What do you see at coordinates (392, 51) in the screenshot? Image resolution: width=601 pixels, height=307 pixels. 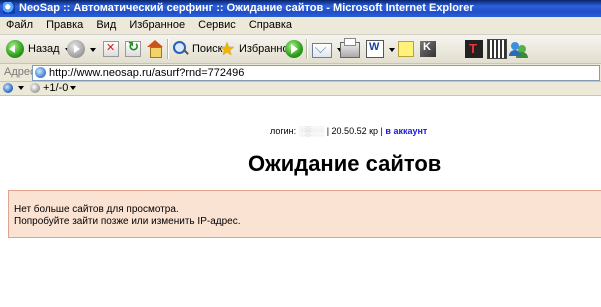 I see `edit-dropdown-icon` at bounding box center [392, 51].